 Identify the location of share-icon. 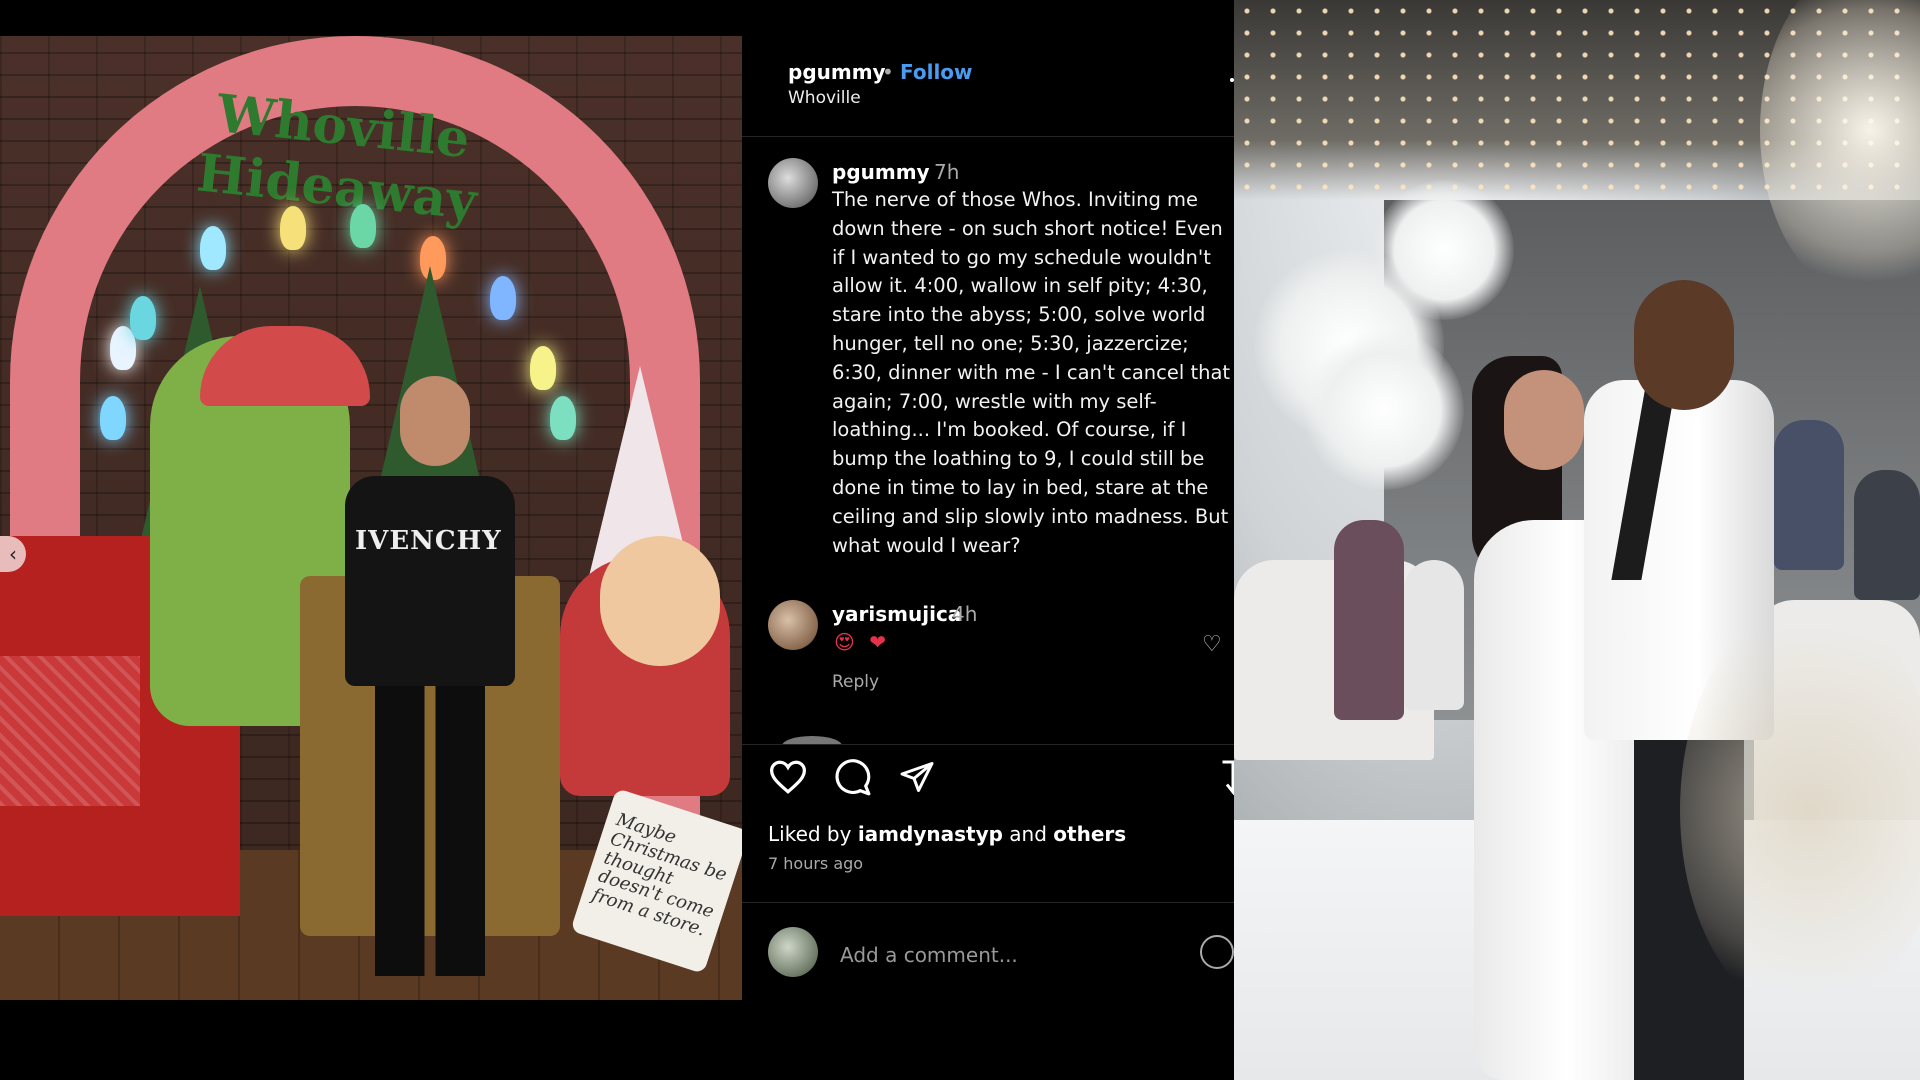
(917, 777).